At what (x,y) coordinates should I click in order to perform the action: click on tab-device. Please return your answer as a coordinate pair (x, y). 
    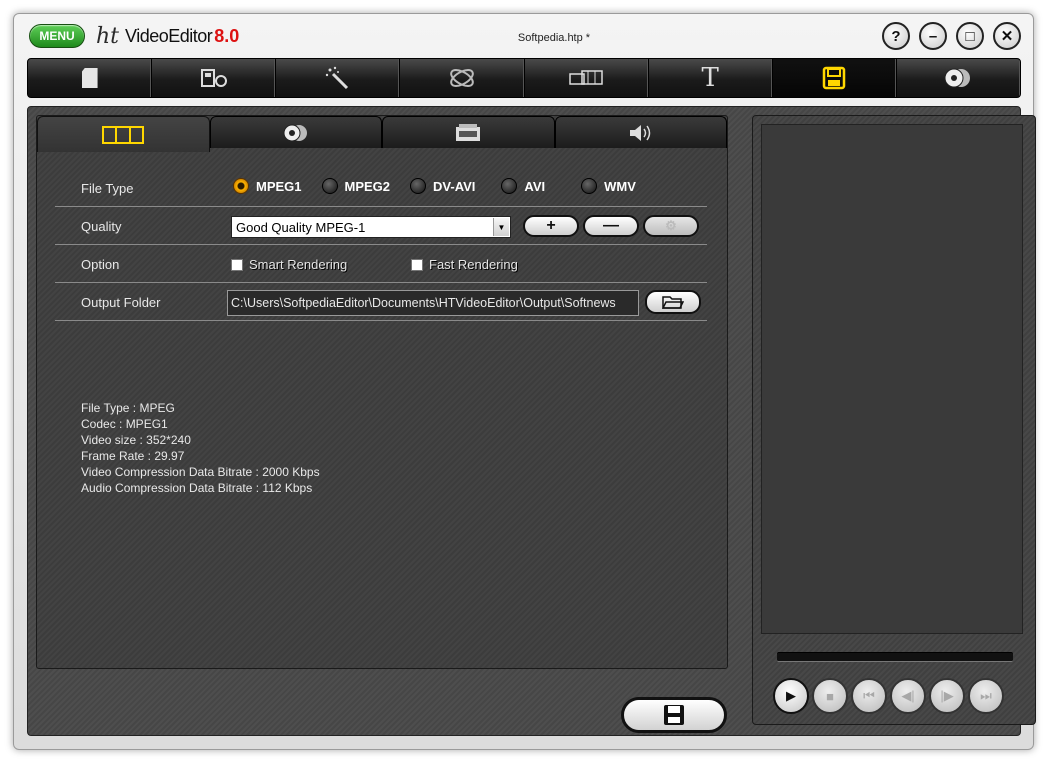
    Looking at the image, I should click on (468, 132).